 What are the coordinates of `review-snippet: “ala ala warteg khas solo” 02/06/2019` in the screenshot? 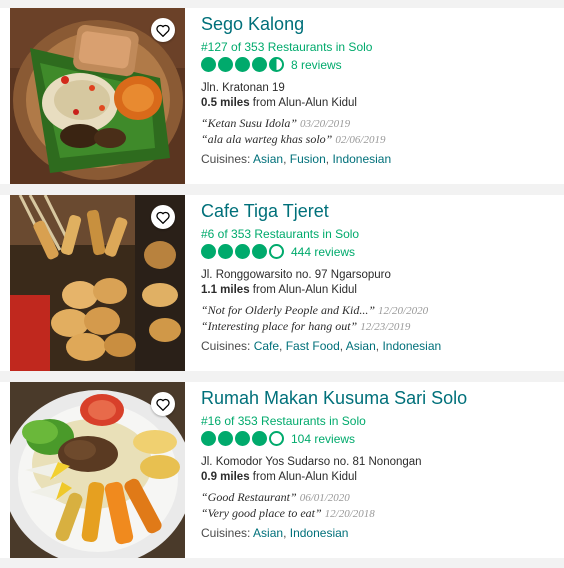 It's located at (293, 139).